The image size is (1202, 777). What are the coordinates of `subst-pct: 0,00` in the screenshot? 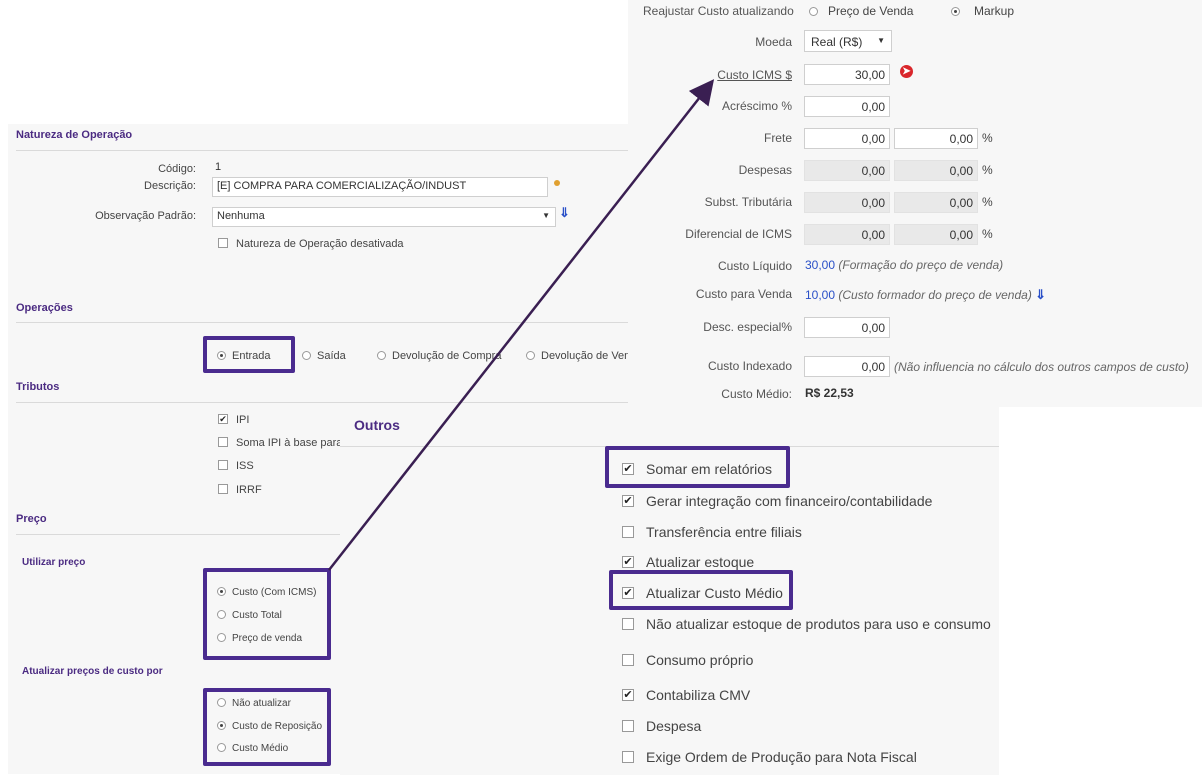 It's located at (936, 202).